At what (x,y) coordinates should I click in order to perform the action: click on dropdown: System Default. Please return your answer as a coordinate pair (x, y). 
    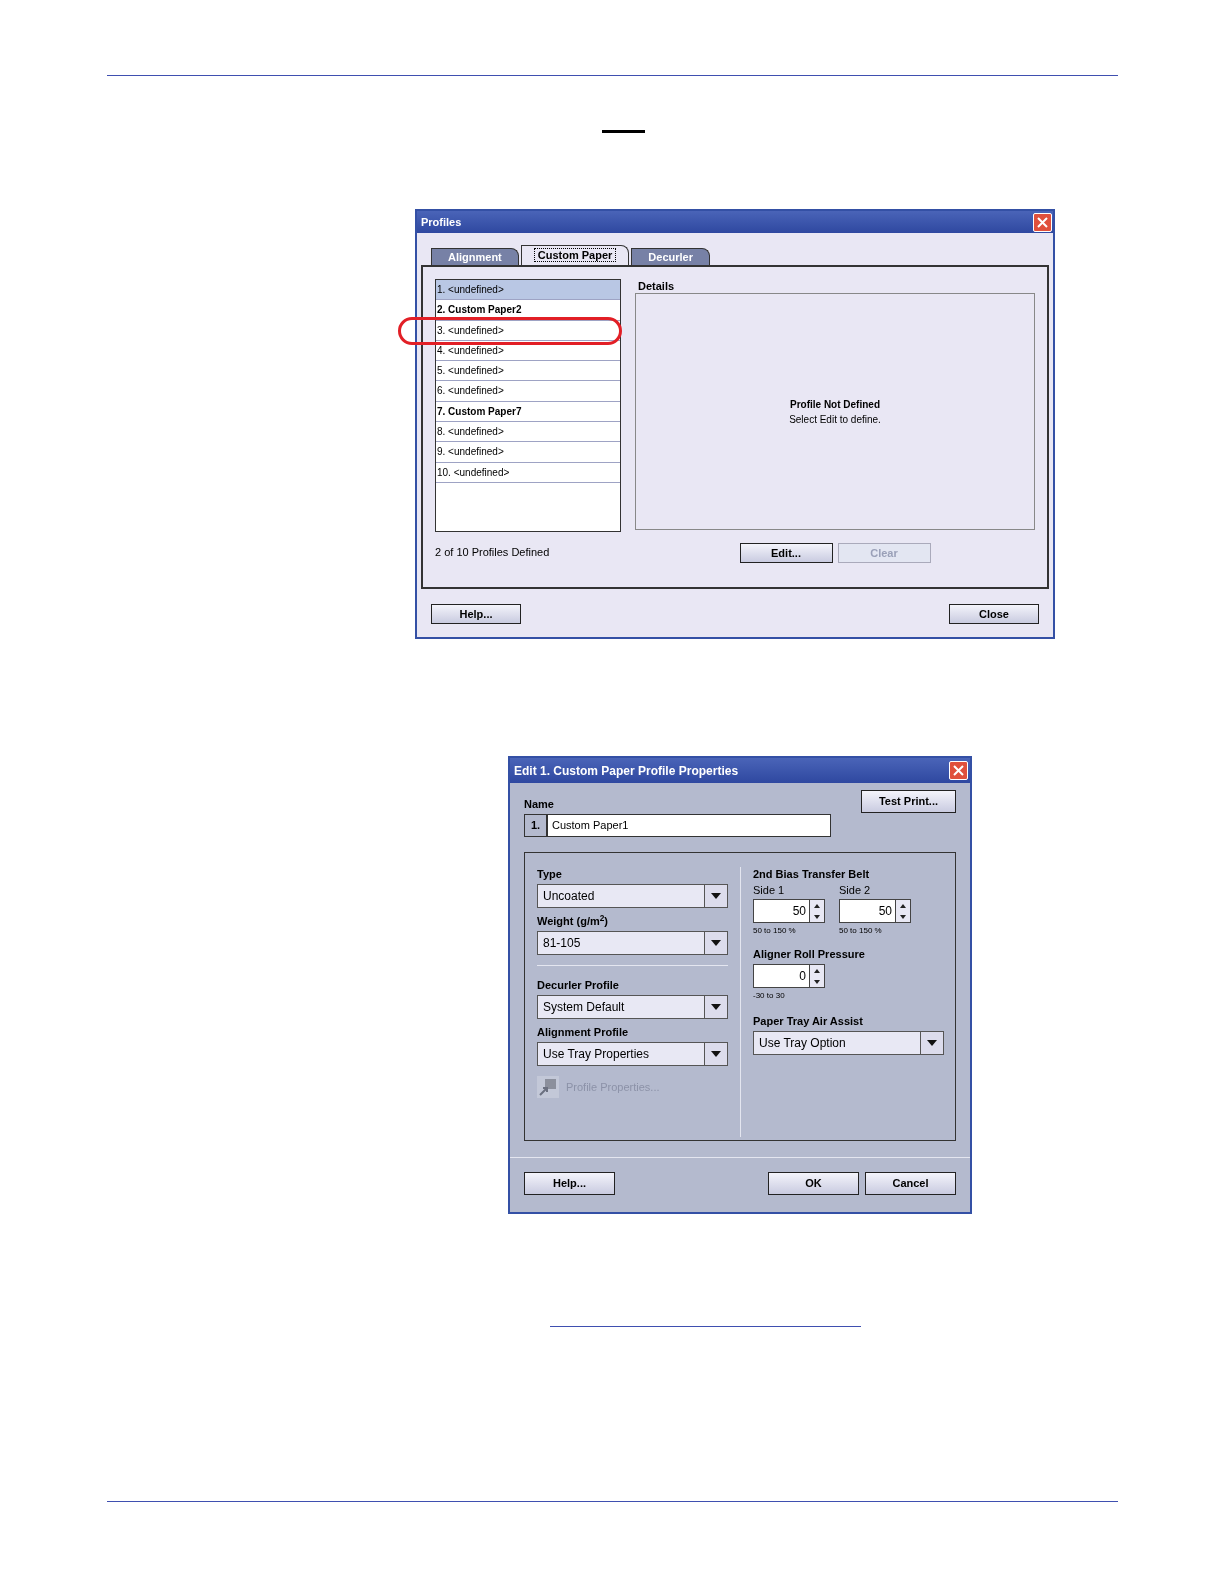
    Looking at the image, I should click on (632, 1007).